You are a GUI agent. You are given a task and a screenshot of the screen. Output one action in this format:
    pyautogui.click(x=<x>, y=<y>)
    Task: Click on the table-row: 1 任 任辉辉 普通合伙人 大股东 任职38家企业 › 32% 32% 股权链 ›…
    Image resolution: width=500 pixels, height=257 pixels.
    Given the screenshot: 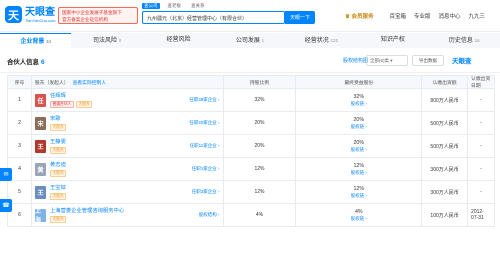 What is the action you would take?
    pyautogui.click(x=251, y=100)
    